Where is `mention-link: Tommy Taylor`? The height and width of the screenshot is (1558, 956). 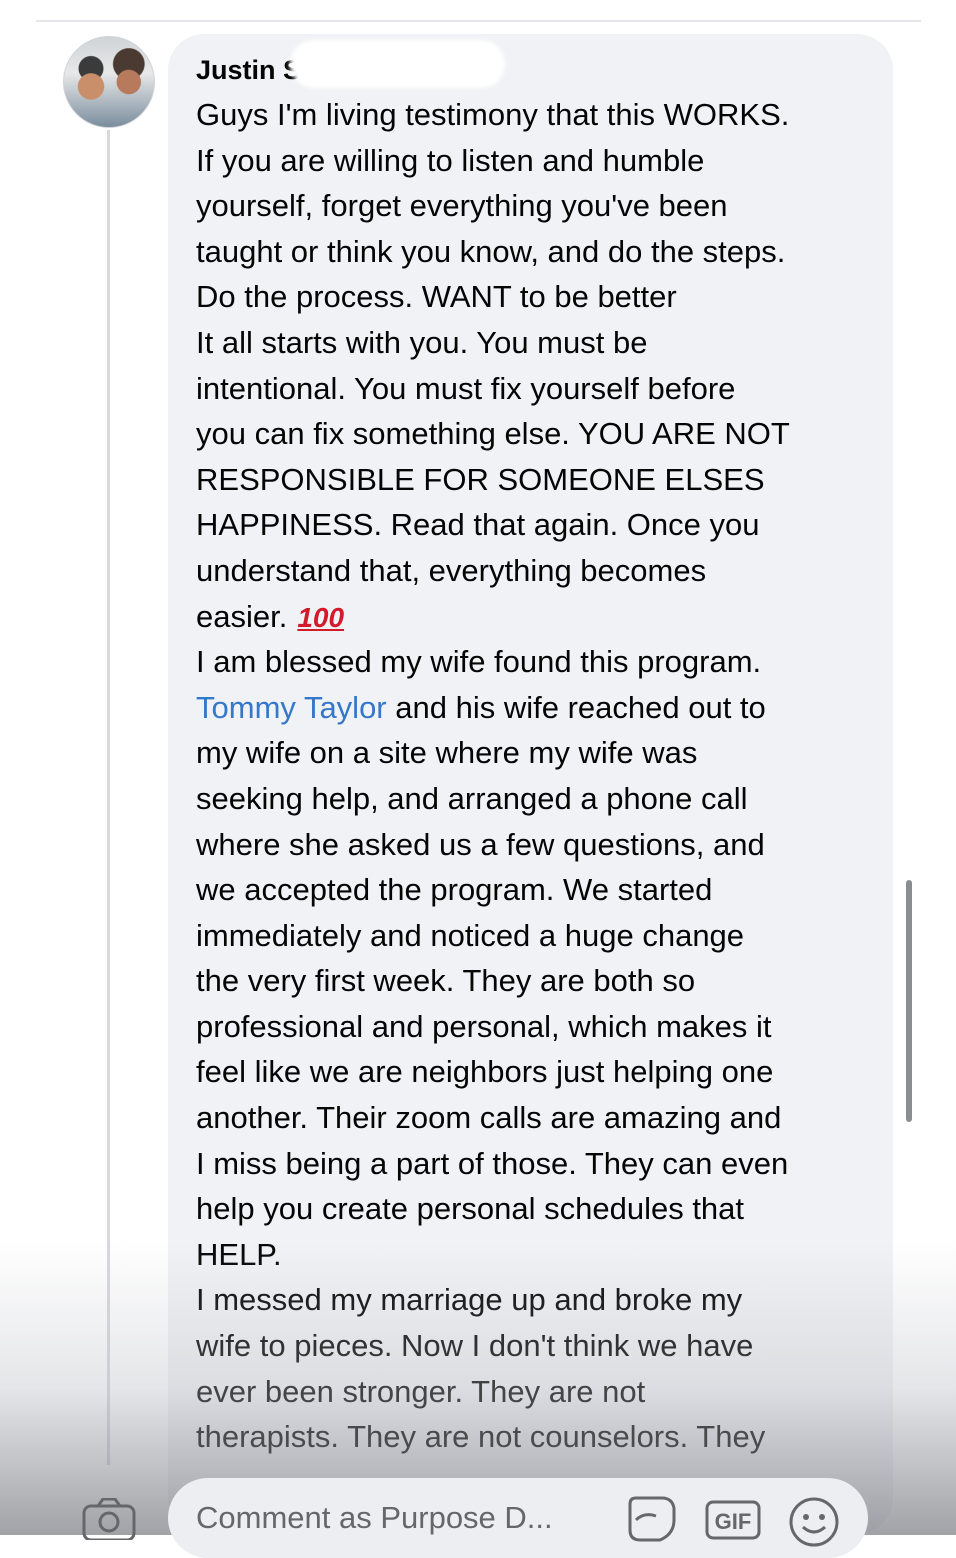 mention-link: Tommy Taylor is located at coordinates (291, 707).